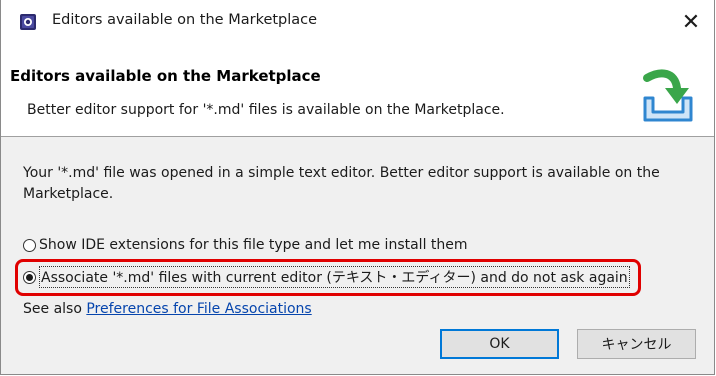 The image size is (716, 376). I want to click on download-to-tray-icon, so click(668, 95).